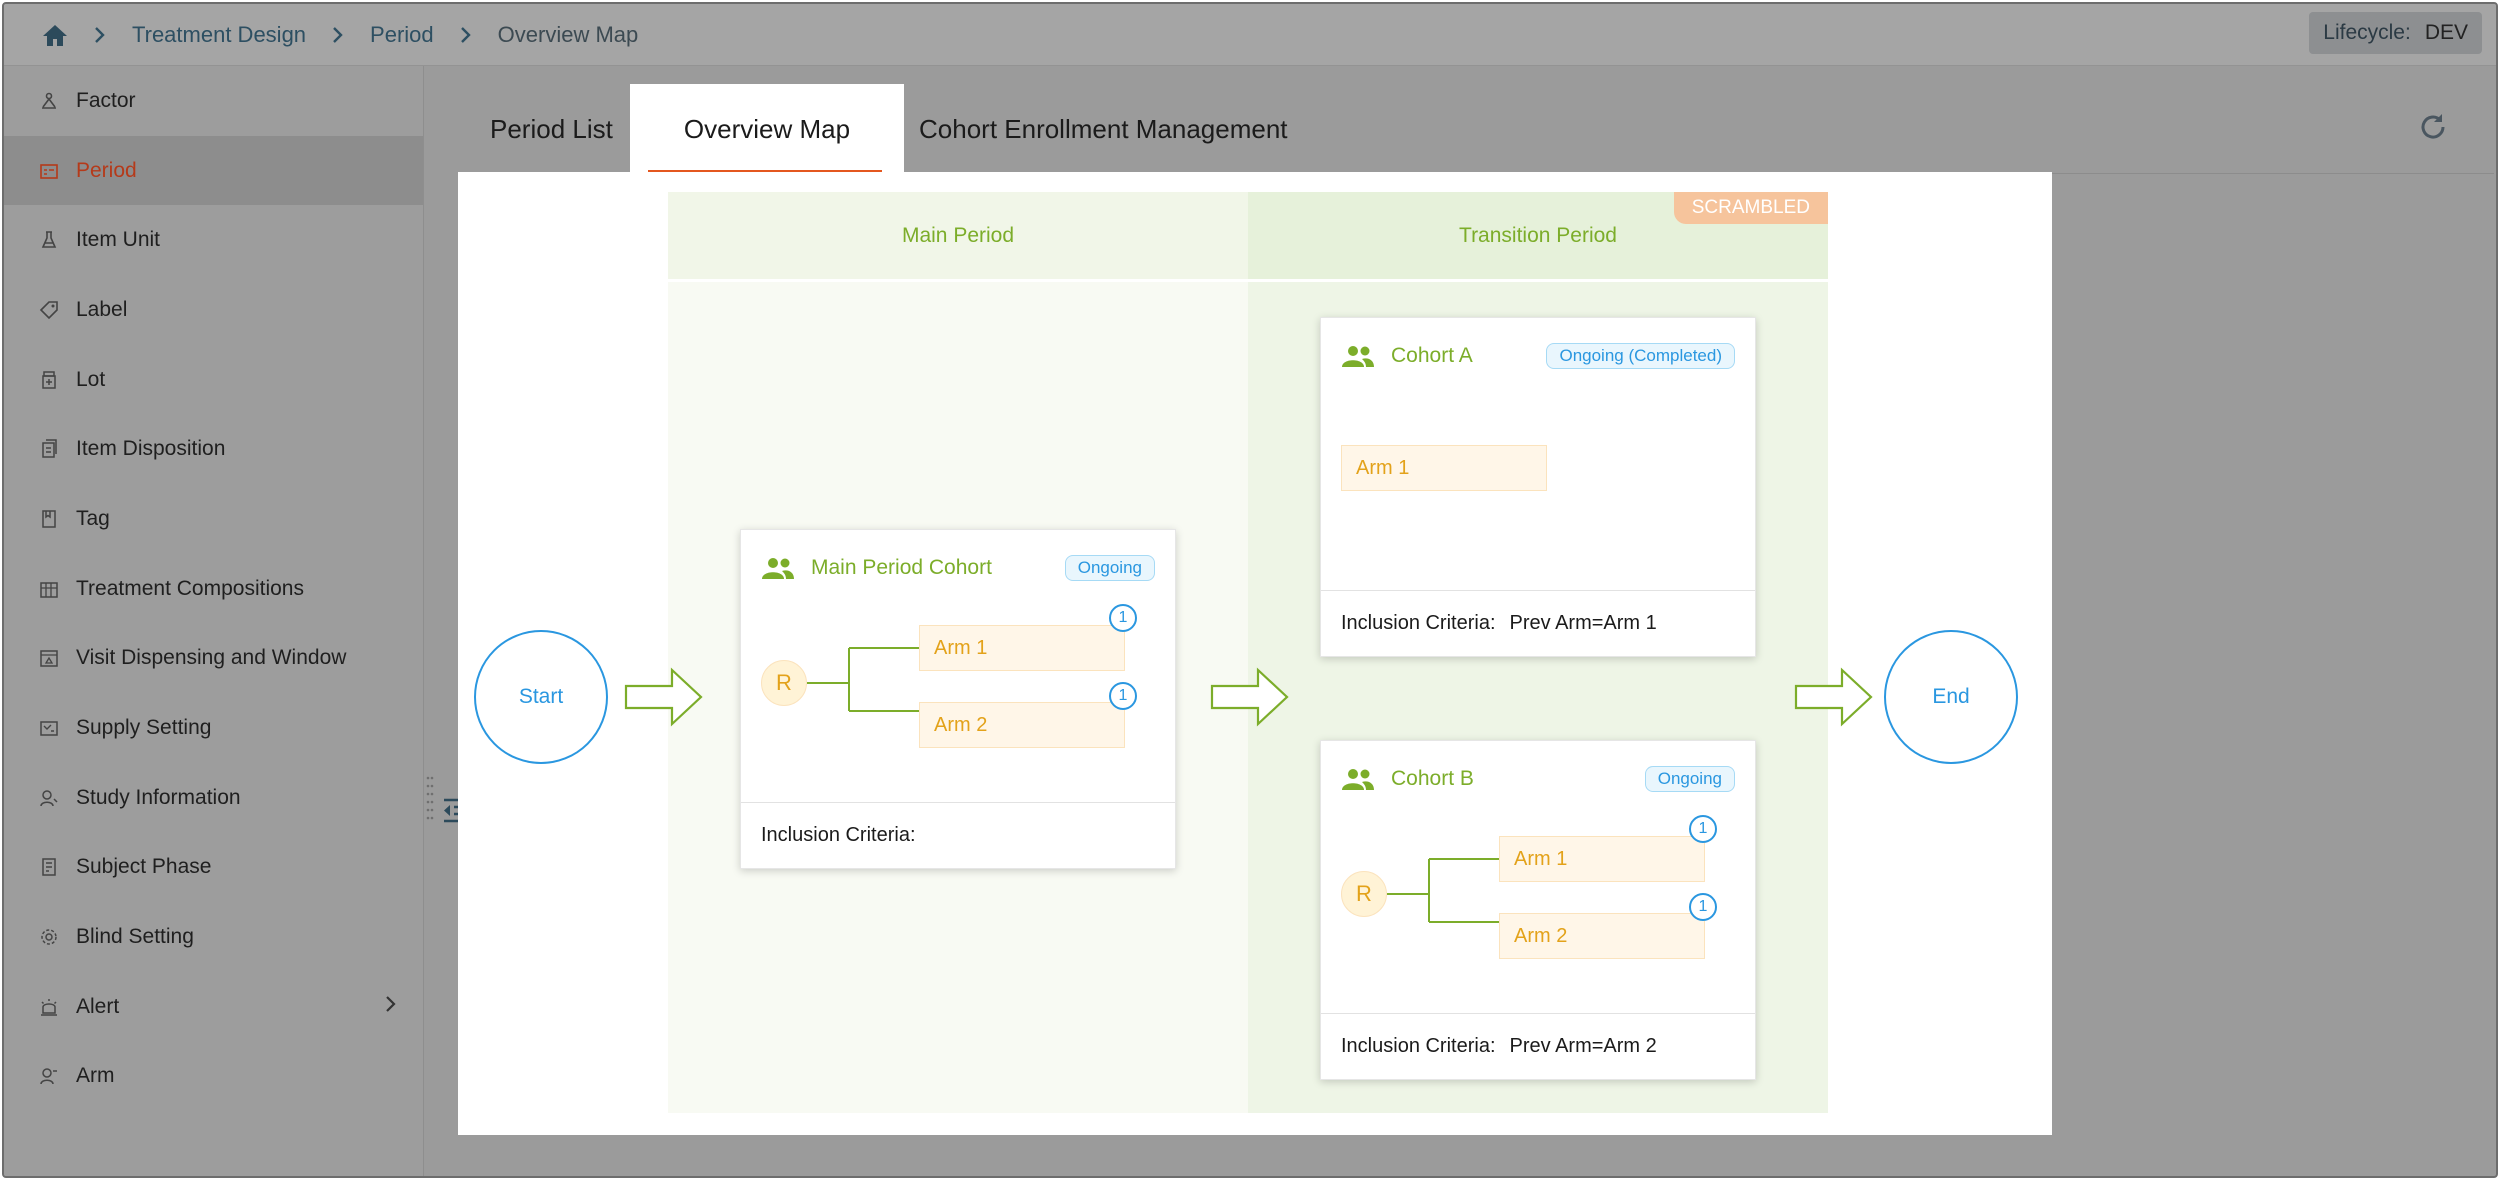 The width and height of the screenshot is (2500, 1180). Describe the element at coordinates (1951, 697) in the screenshot. I see `end-node: End` at that location.